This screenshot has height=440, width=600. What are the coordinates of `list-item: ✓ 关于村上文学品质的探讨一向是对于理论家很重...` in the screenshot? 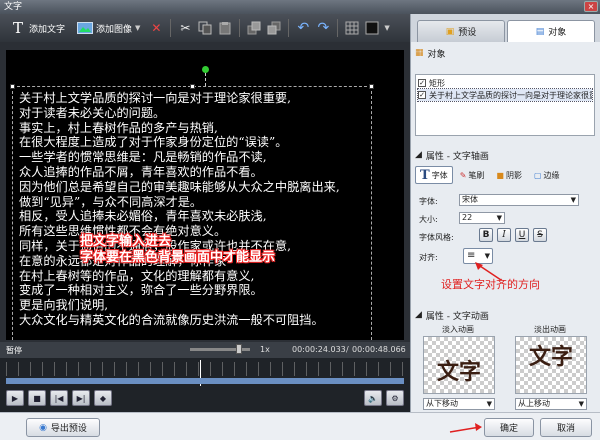 It's located at (505, 95).